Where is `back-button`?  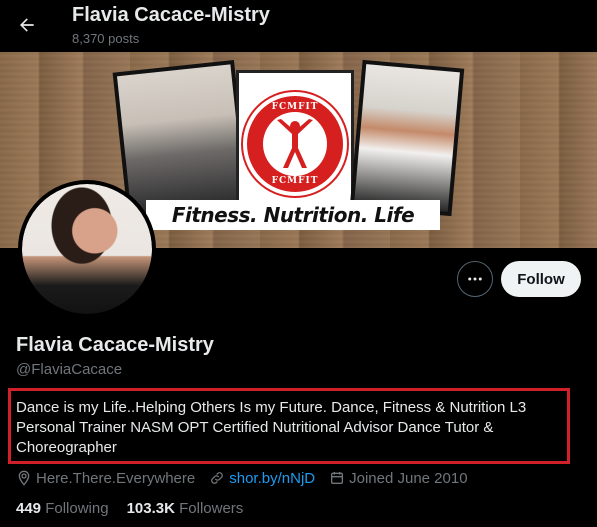 back-button is located at coordinates (27, 25).